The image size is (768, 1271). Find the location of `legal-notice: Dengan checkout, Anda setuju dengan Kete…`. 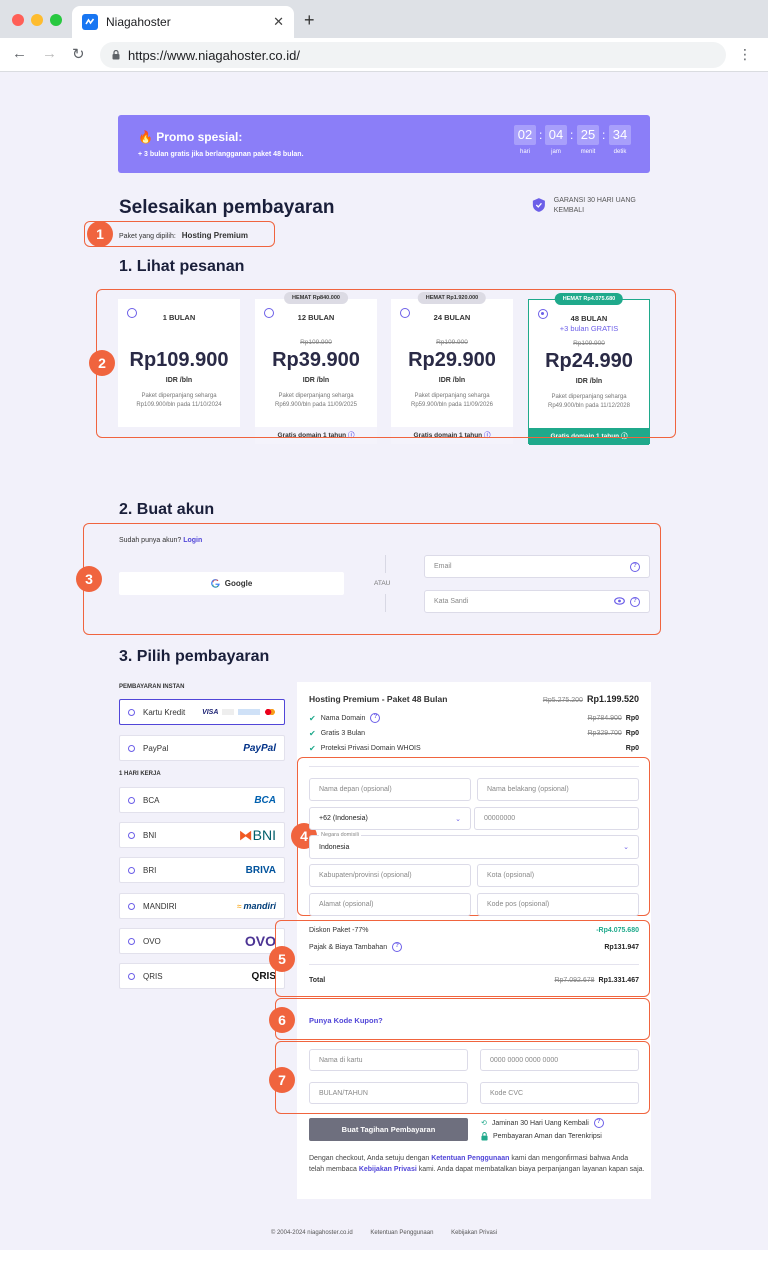

legal-notice: Dengan checkout, Anda setuju dengan Kete… is located at coordinates (477, 1164).